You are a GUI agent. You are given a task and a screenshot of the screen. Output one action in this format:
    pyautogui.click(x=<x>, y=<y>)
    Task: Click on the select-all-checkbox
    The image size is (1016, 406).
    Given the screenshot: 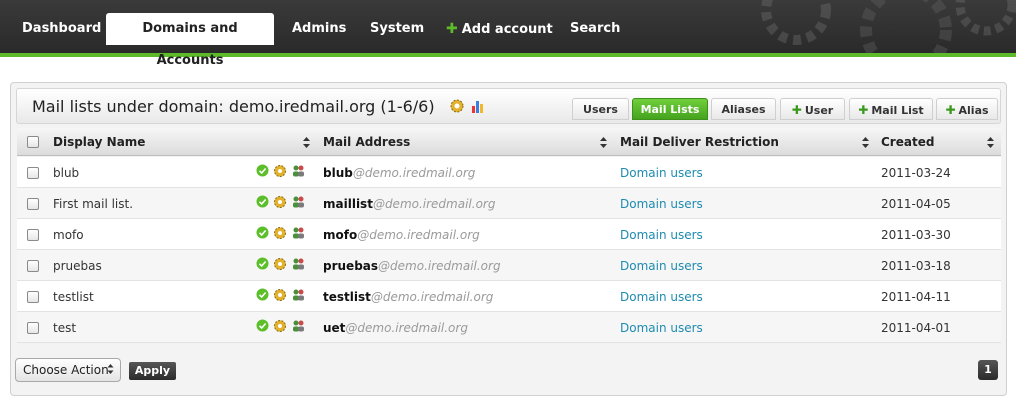 What is the action you would take?
    pyautogui.click(x=33, y=142)
    